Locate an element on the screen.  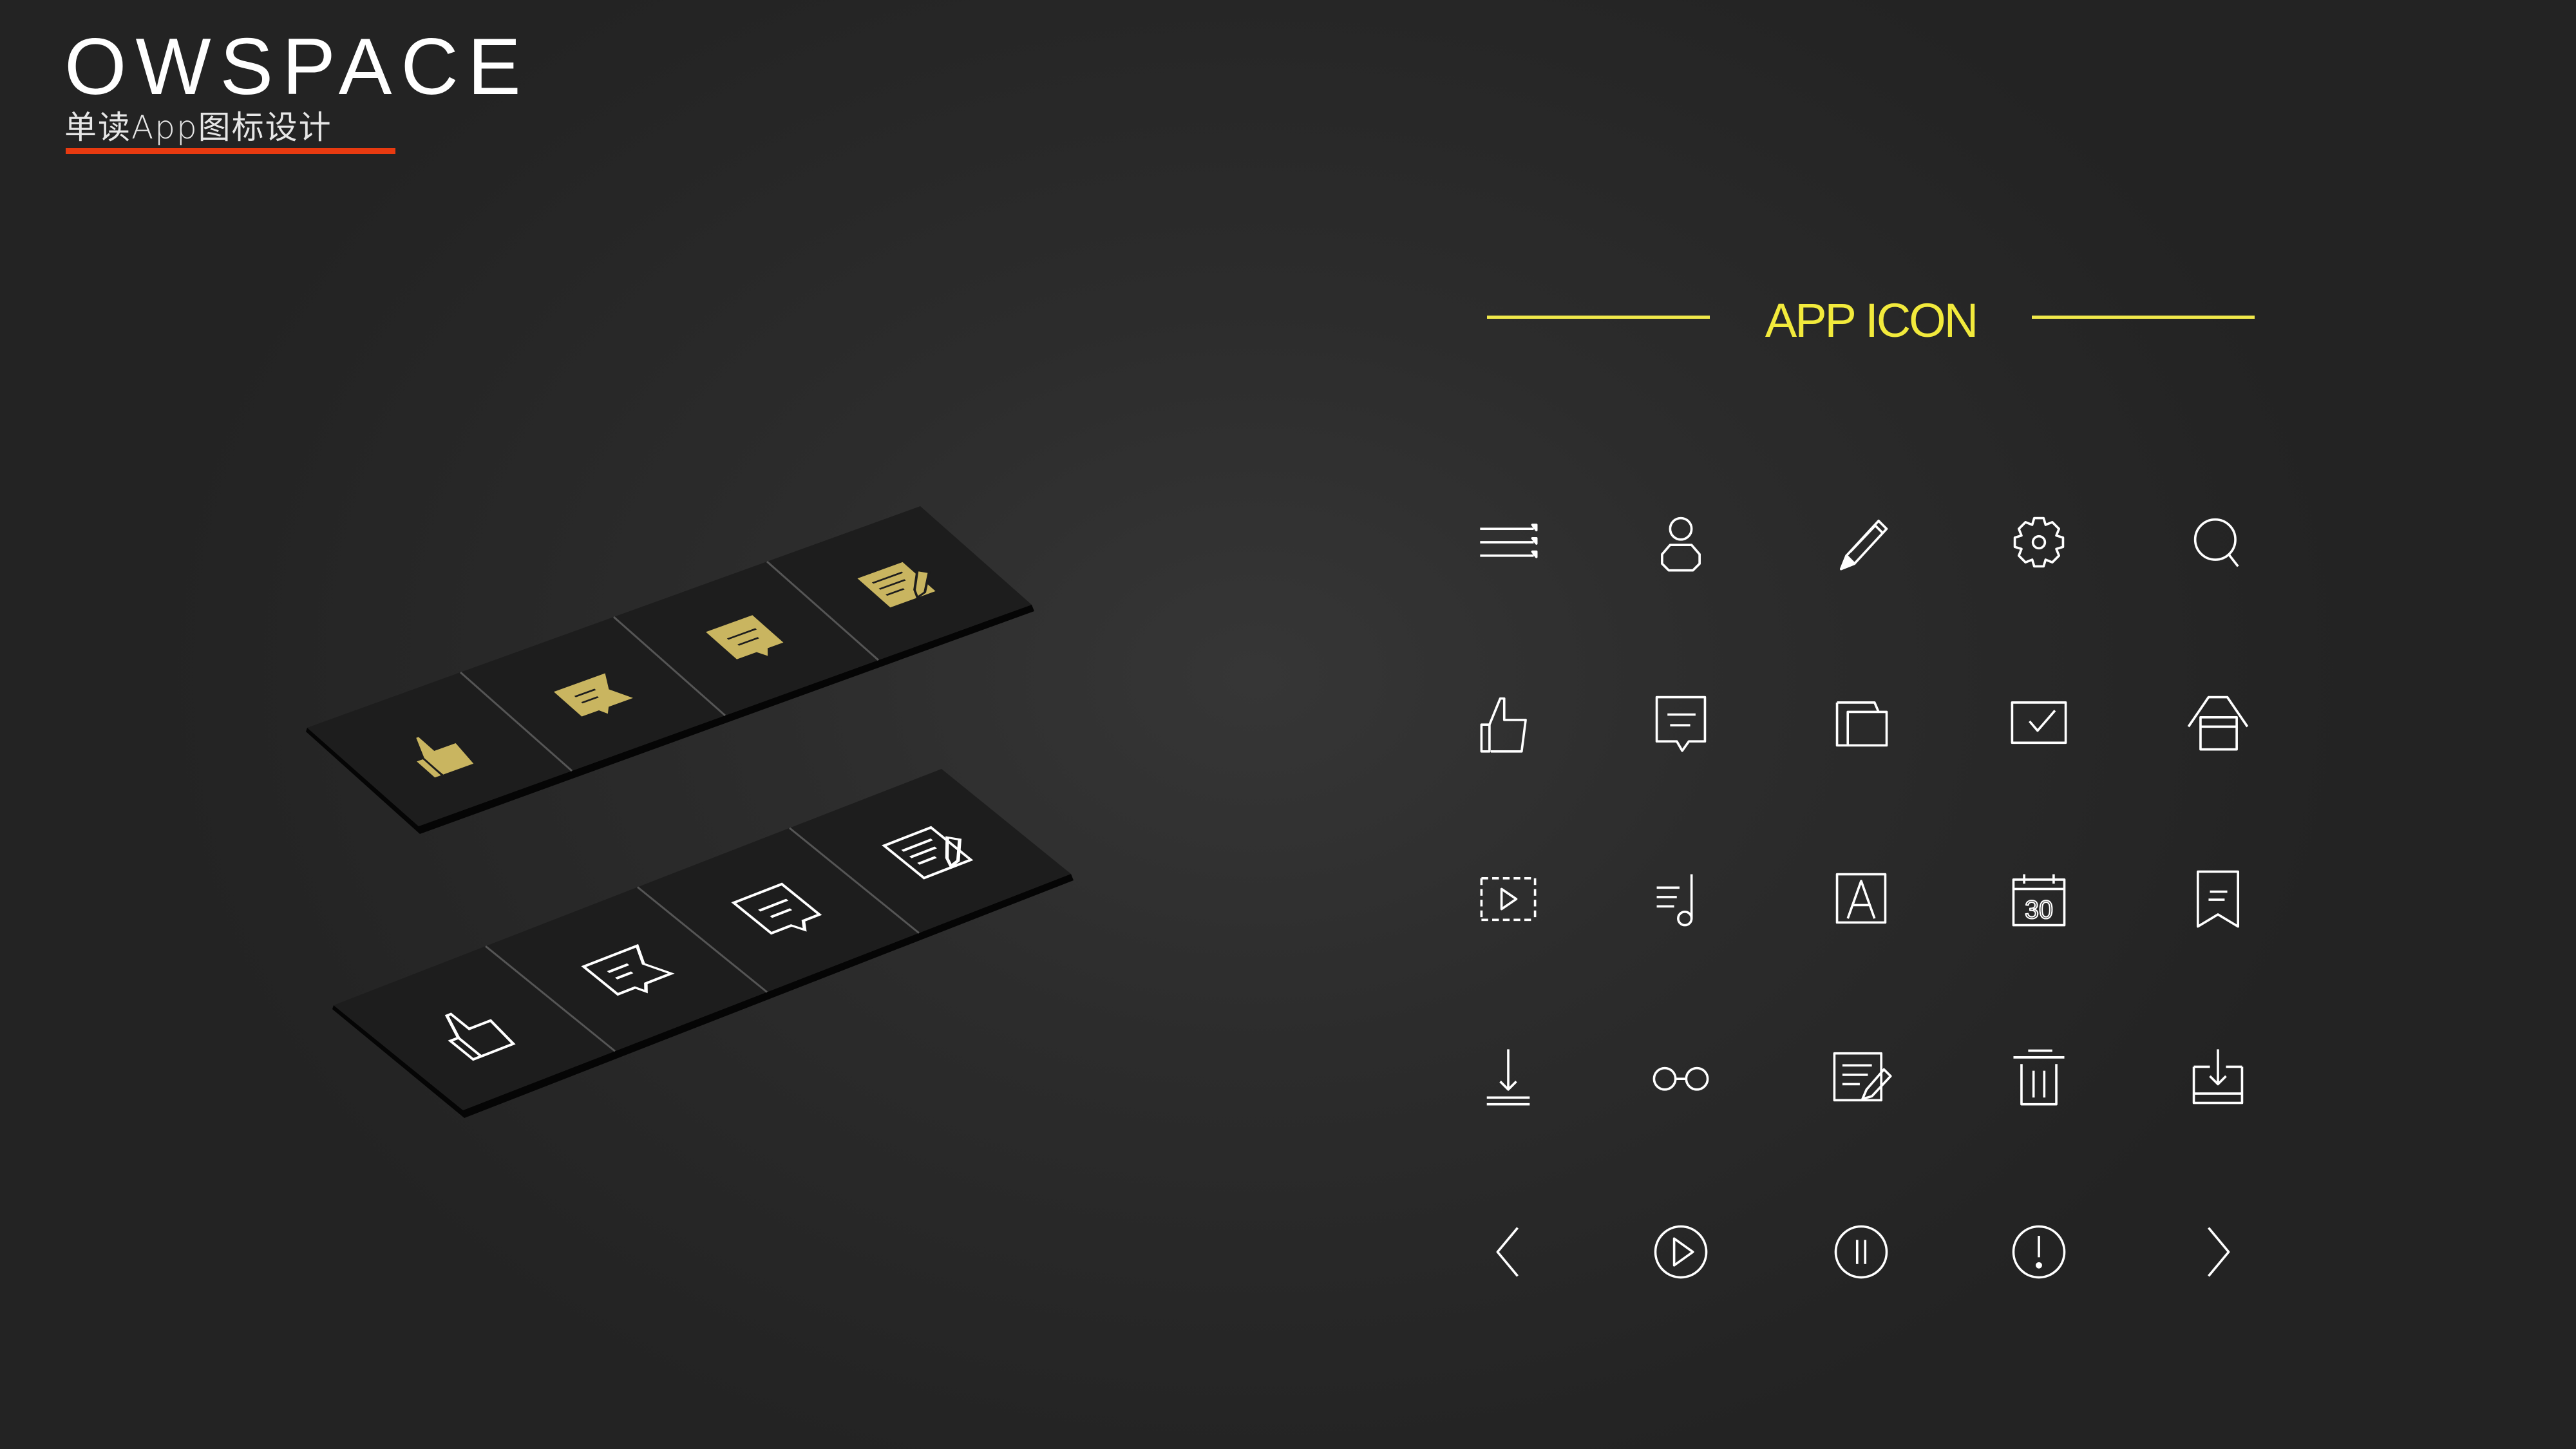
video-icon is located at coordinates (1508, 899).